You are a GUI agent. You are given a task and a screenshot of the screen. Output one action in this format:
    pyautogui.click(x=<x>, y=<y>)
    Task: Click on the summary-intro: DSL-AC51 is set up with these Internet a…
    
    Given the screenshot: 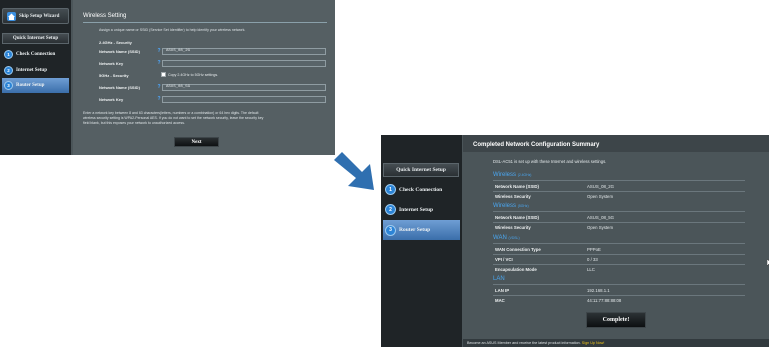 What is the action you would take?
    pyautogui.click(x=550, y=161)
    